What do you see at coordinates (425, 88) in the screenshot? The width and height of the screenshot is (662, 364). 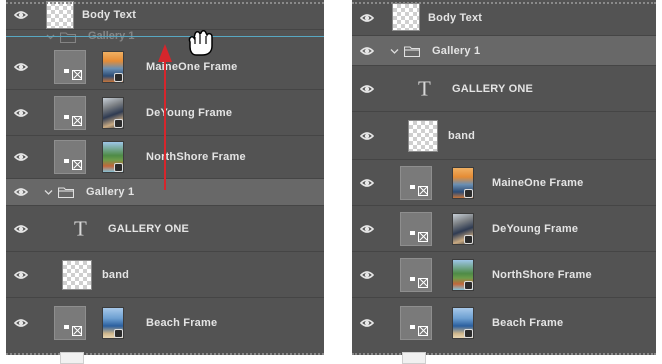 I see `type-layer-icon: T` at bounding box center [425, 88].